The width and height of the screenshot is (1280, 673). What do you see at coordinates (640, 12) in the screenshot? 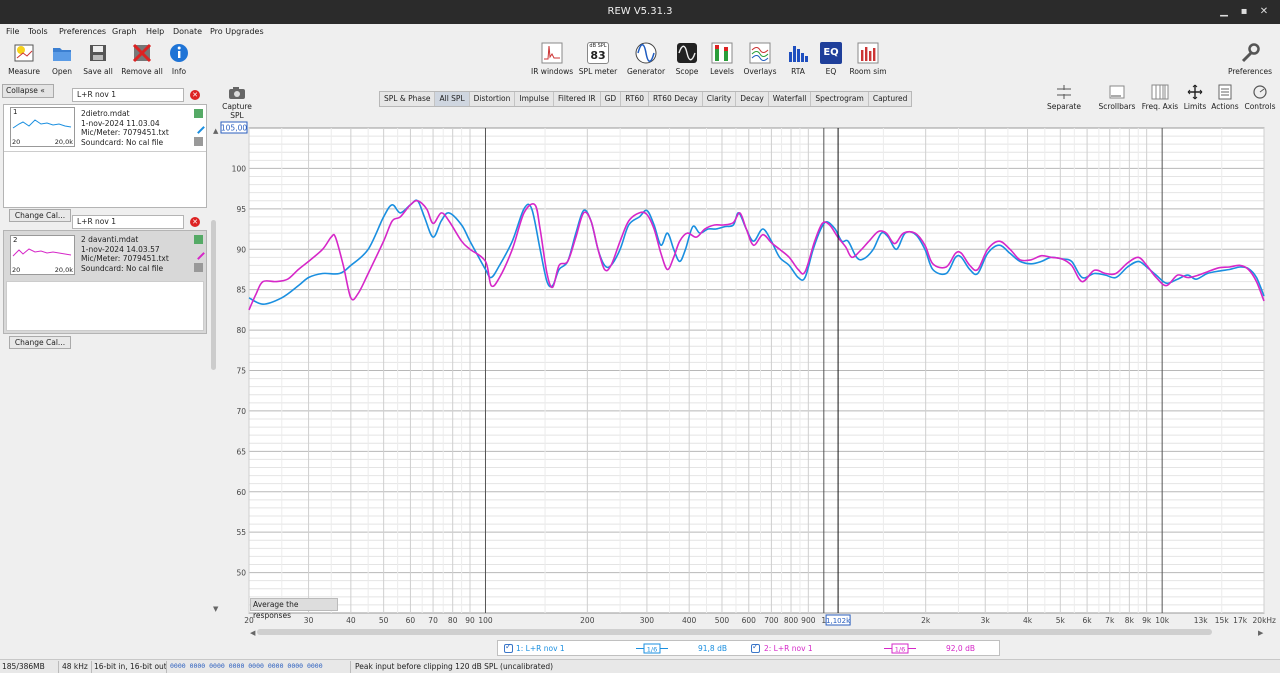
I see `title-bar: REW V5.31.3 ▁ ▪ ✕` at bounding box center [640, 12].